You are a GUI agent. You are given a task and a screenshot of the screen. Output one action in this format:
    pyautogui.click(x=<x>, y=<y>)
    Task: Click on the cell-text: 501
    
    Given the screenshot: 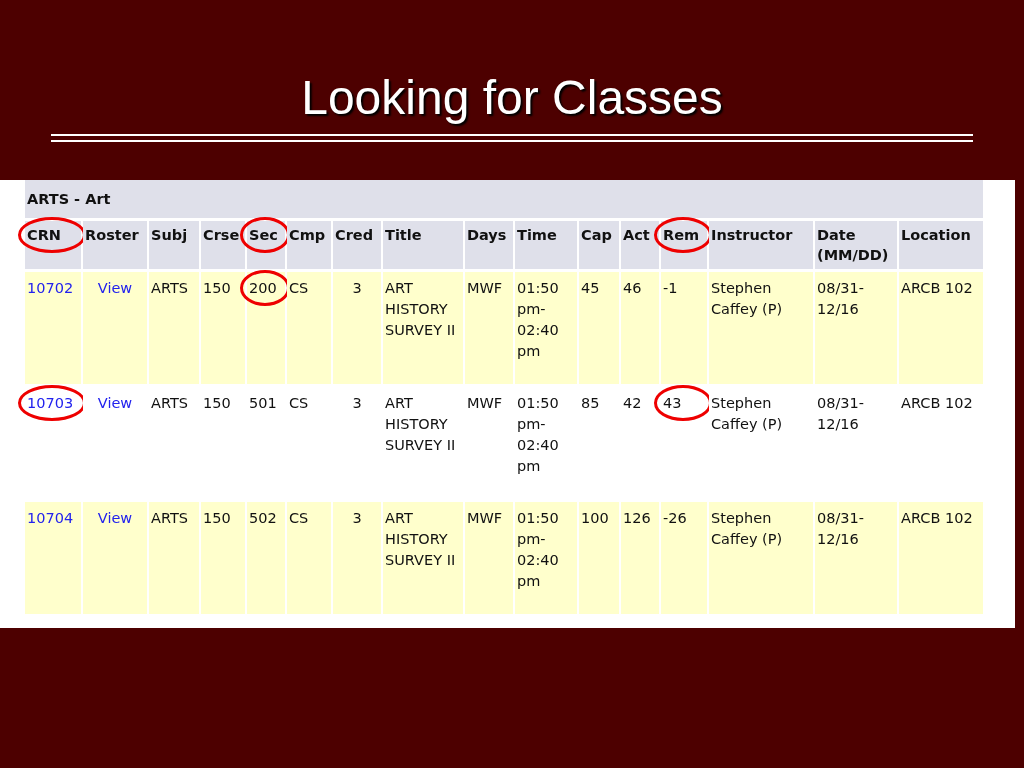 What is the action you would take?
    pyautogui.click(x=263, y=403)
    